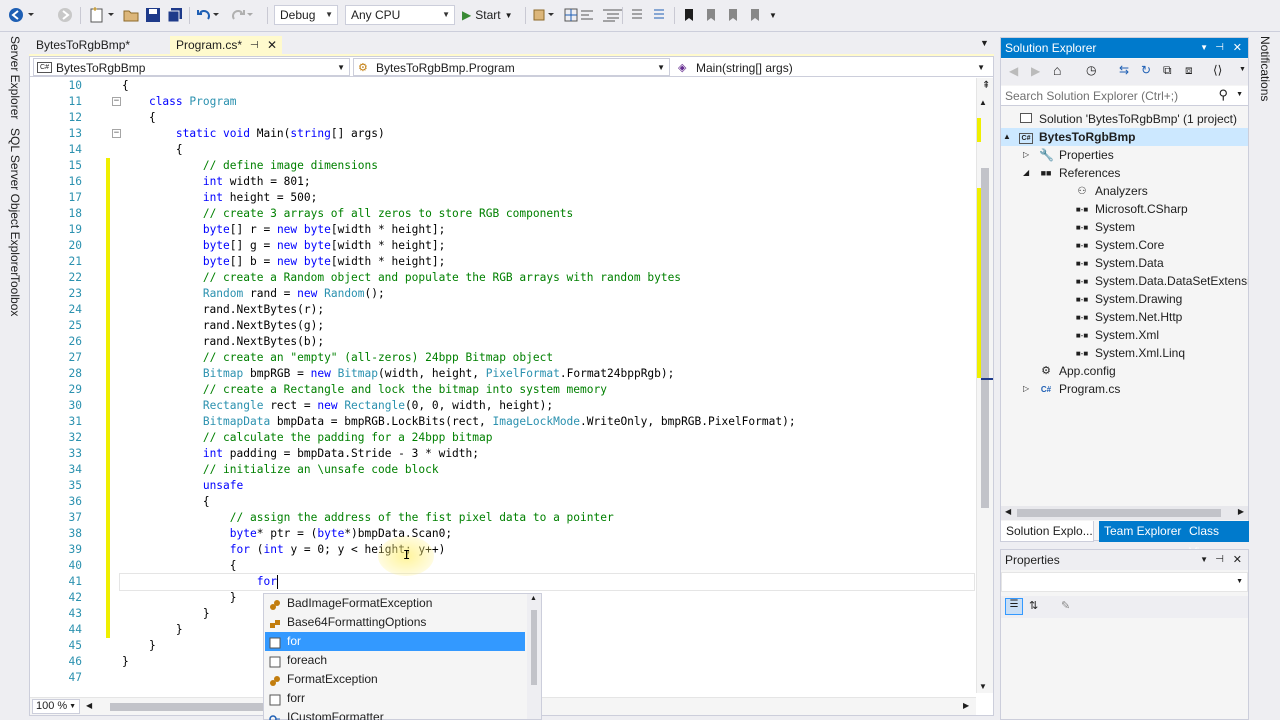 The image size is (1280, 720). Describe the element at coordinates (1217, 70) in the screenshot. I see `code-view-icon: ⟨⟩` at that location.